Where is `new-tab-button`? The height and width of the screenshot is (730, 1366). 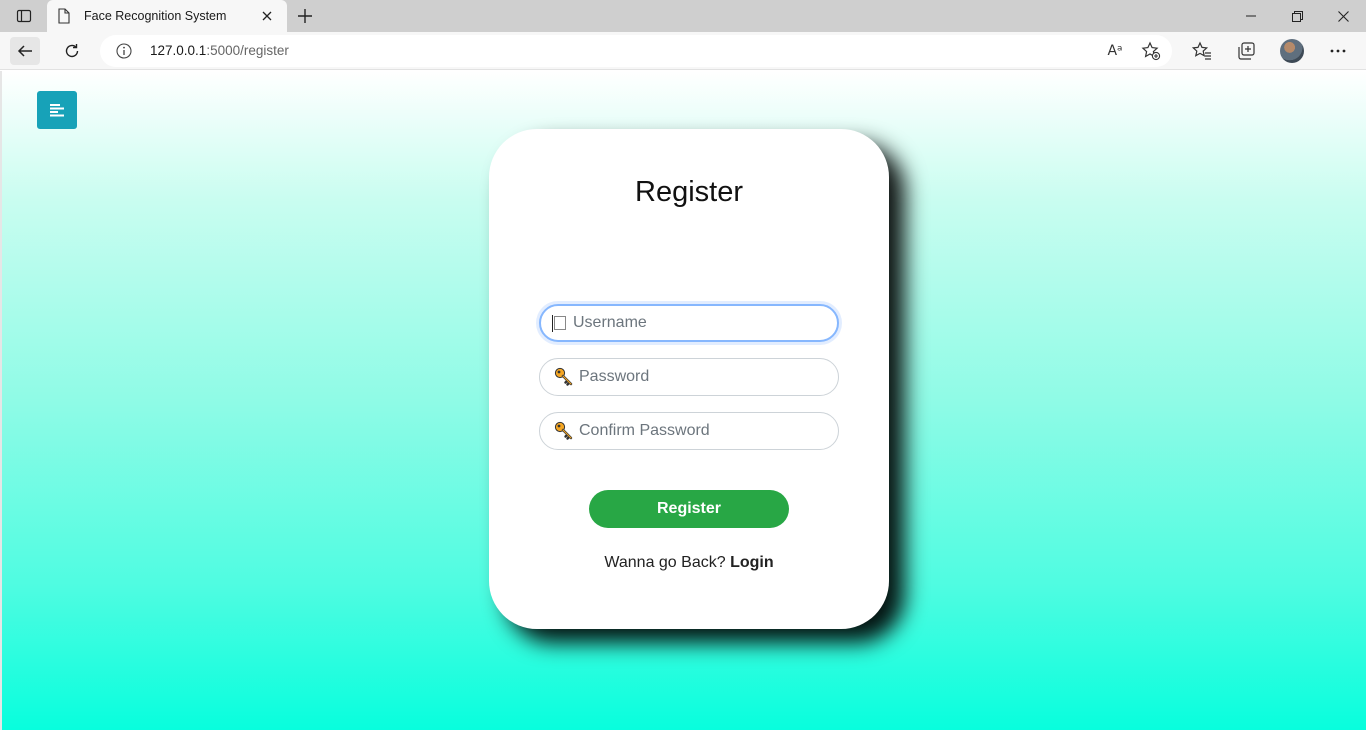 new-tab-button is located at coordinates (305, 16).